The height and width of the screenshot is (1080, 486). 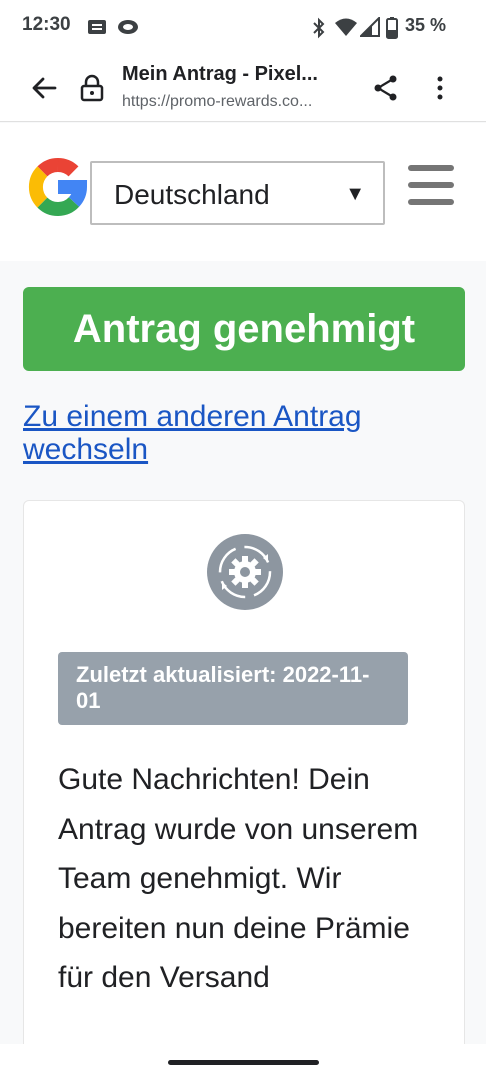 I want to click on site-header: Deutschland ▼, so click(x=243, y=192).